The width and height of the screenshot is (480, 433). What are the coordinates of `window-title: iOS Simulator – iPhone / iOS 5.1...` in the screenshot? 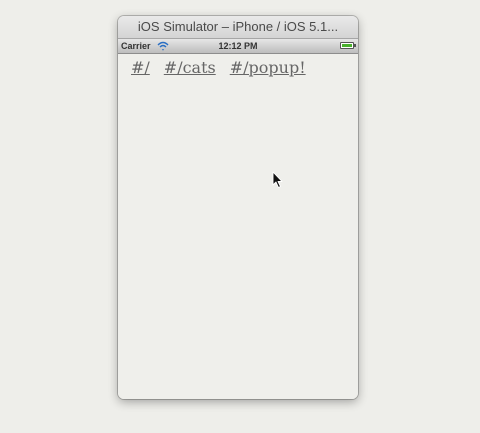 It's located at (238, 27).